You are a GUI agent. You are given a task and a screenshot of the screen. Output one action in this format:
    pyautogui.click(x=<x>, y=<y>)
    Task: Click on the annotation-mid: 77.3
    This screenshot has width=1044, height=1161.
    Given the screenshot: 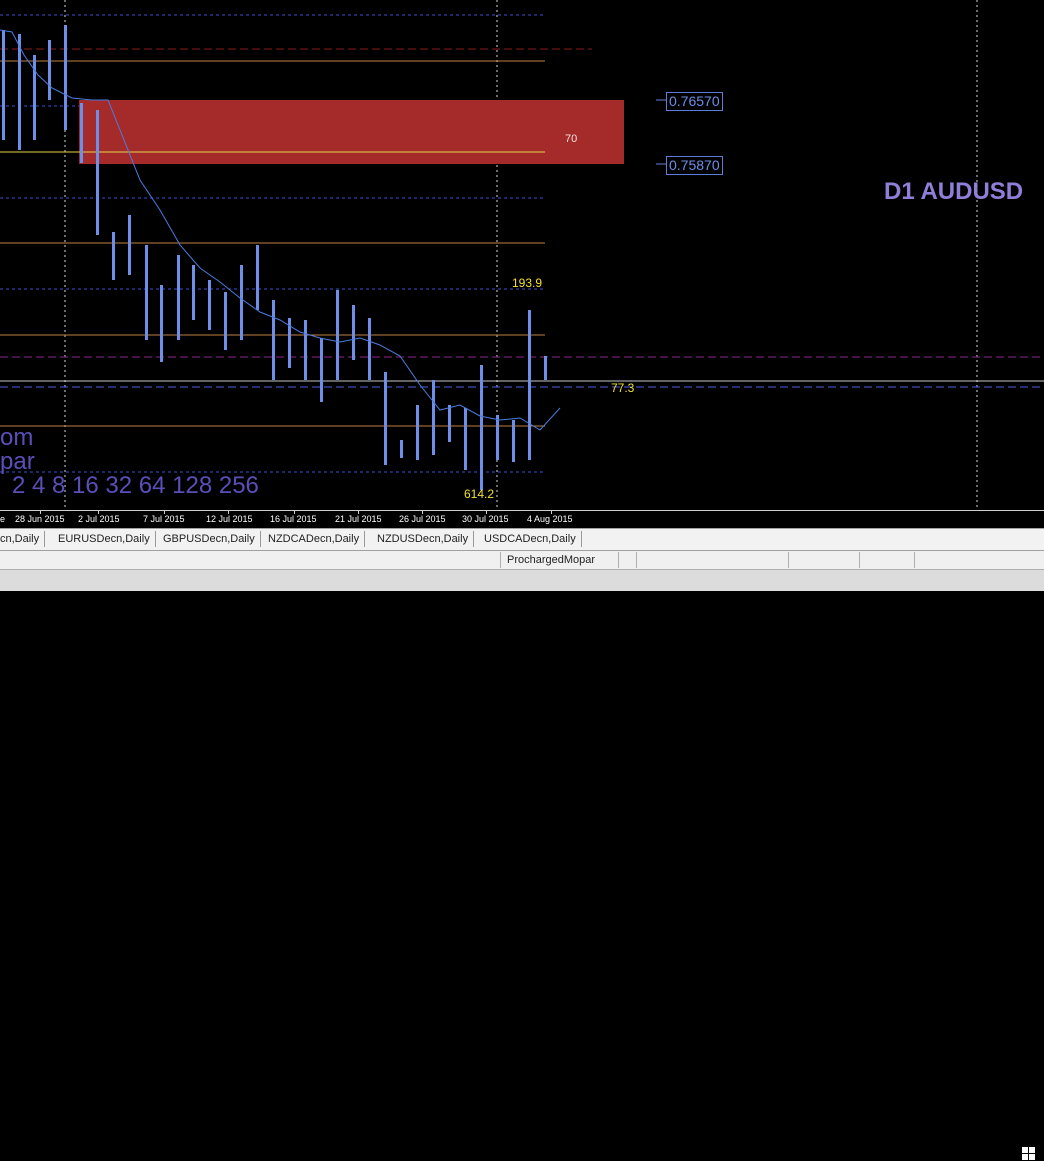 What is the action you would take?
    pyautogui.click(x=623, y=388)
    